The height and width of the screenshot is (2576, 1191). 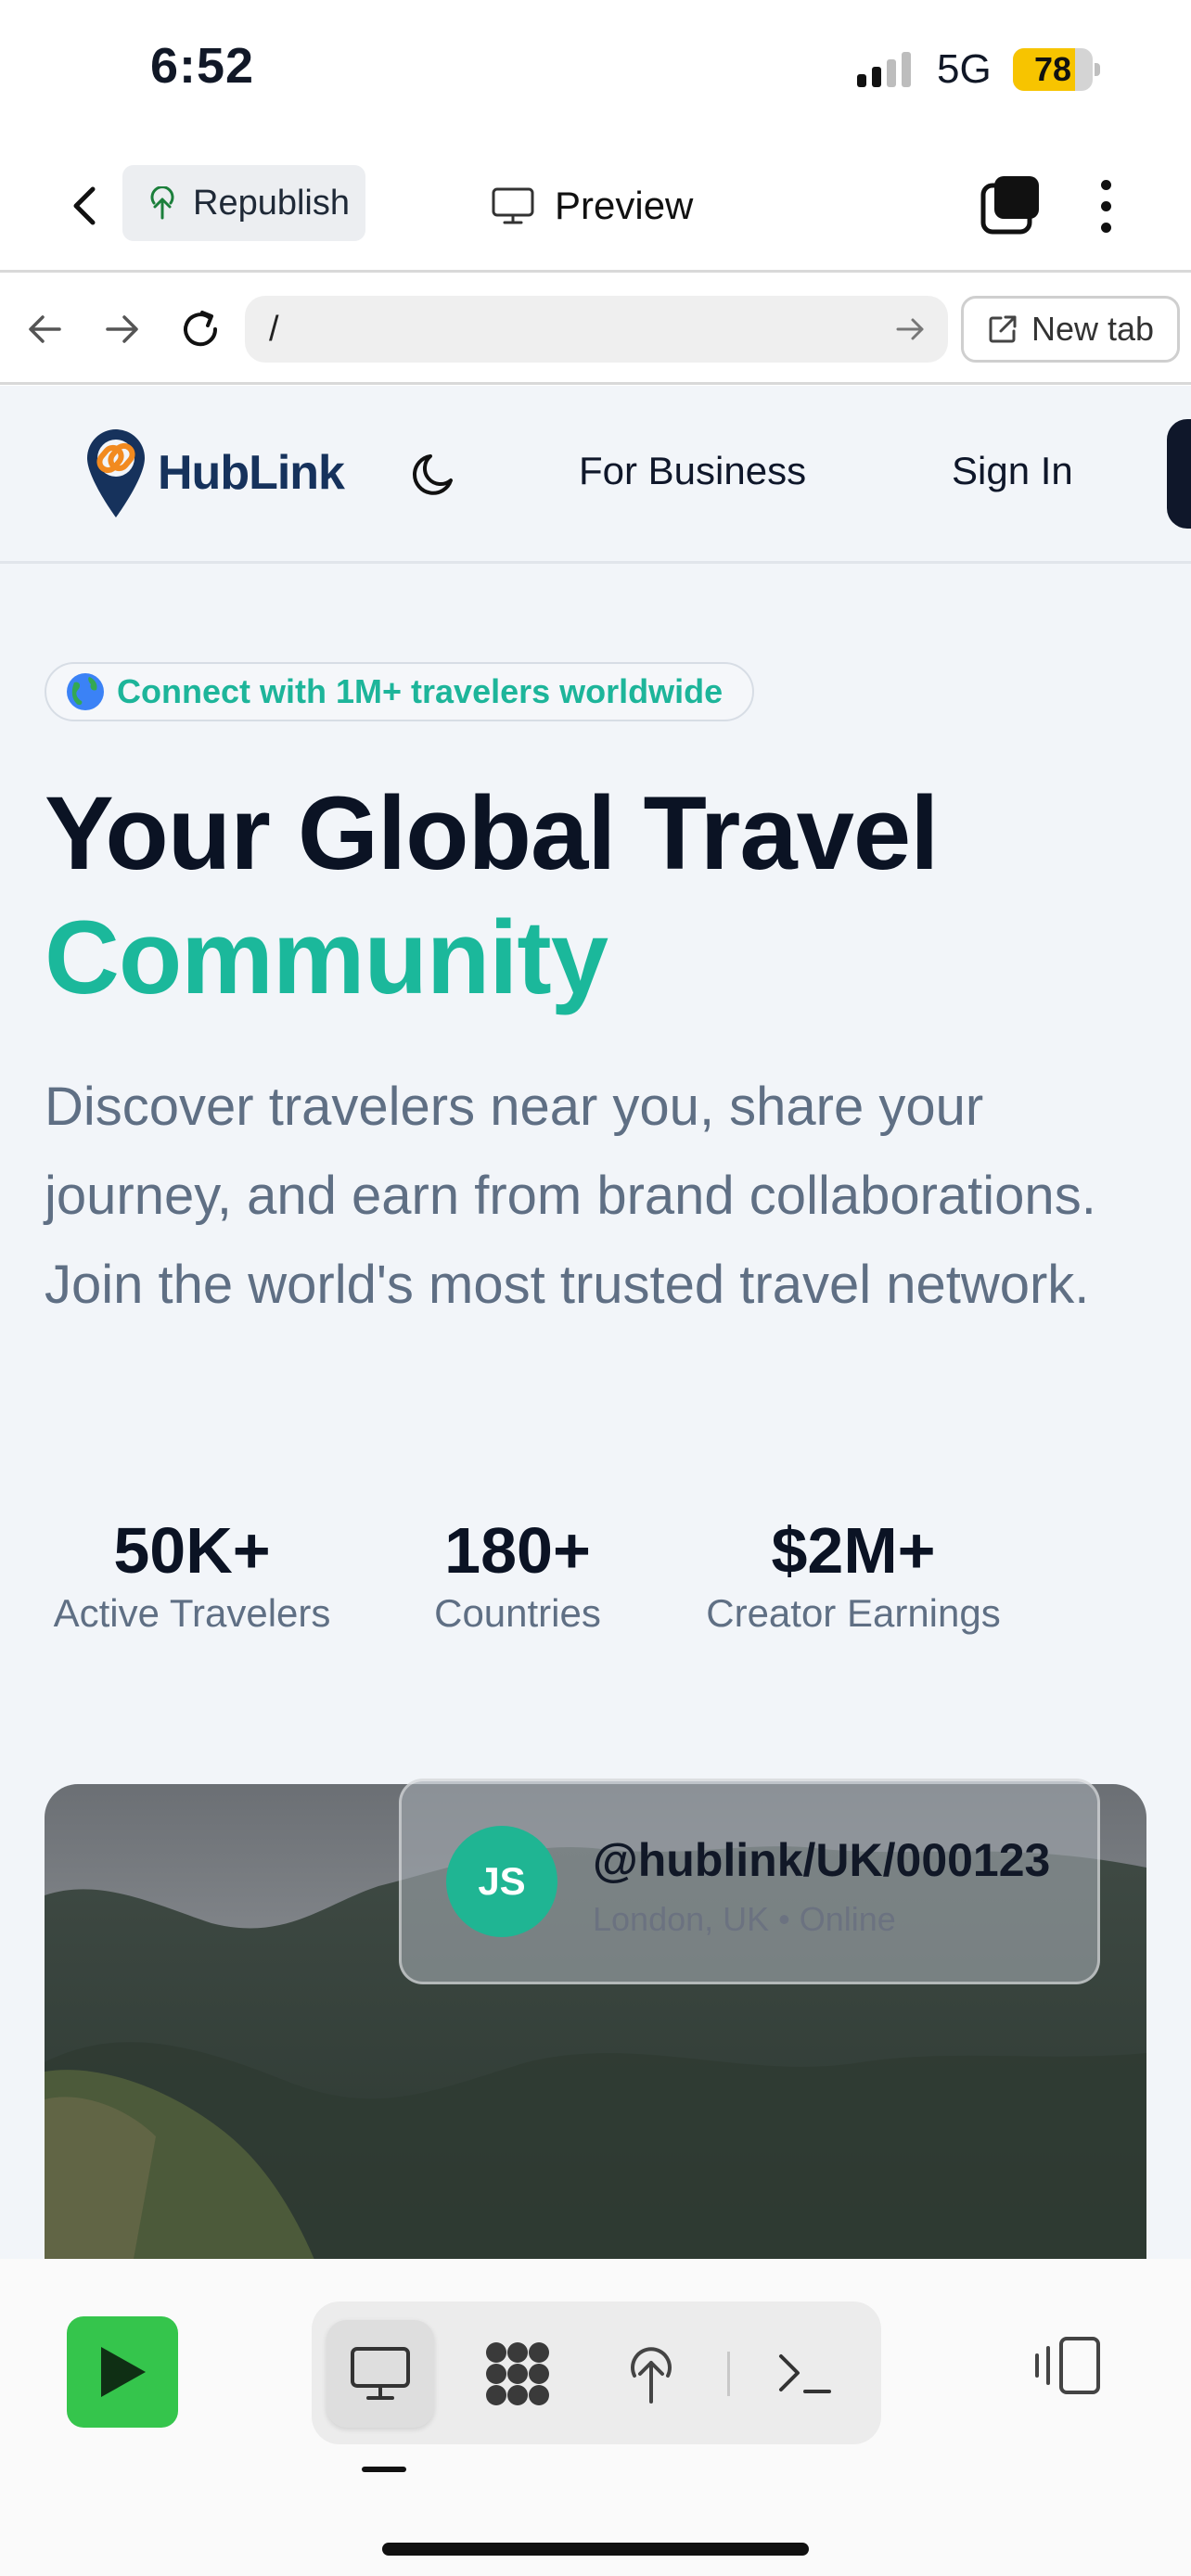 I want to click on external-link-icon, so click(x=1003, y=329).